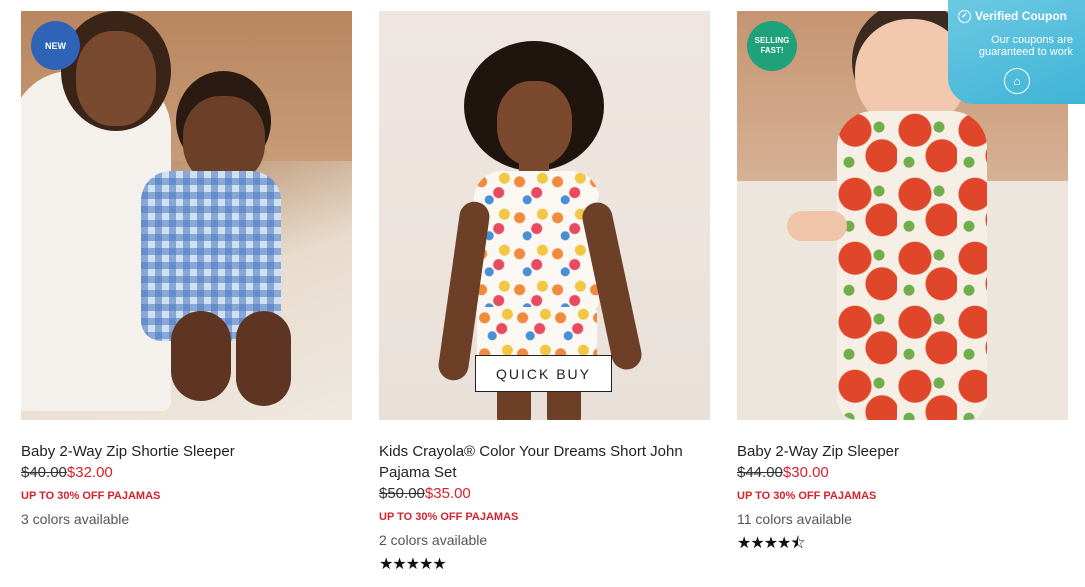  Describe the element at coordinates (964, 16) in the screenshot. I see `check-circle-icon: ✓` at that location.